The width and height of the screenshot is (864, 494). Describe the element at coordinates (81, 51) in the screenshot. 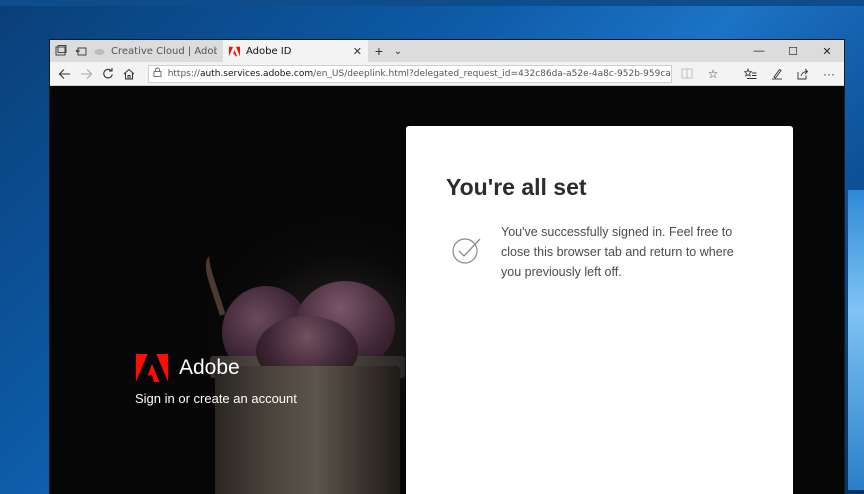

I see `set-tabs-aside-icon` at that location.